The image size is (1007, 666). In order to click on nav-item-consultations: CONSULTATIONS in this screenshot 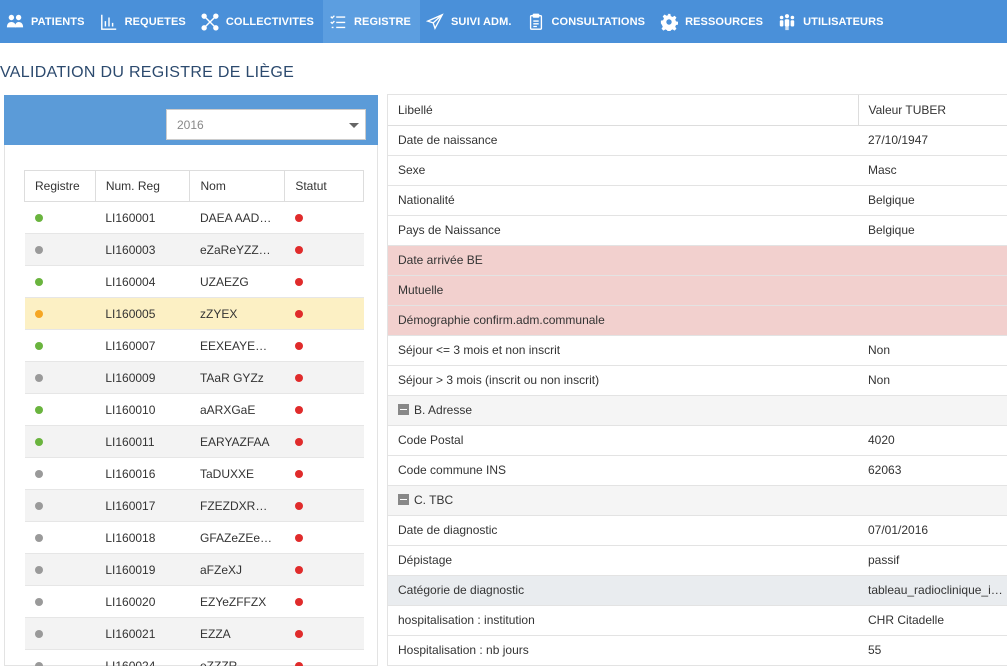, I will do `click(588, 21)`.